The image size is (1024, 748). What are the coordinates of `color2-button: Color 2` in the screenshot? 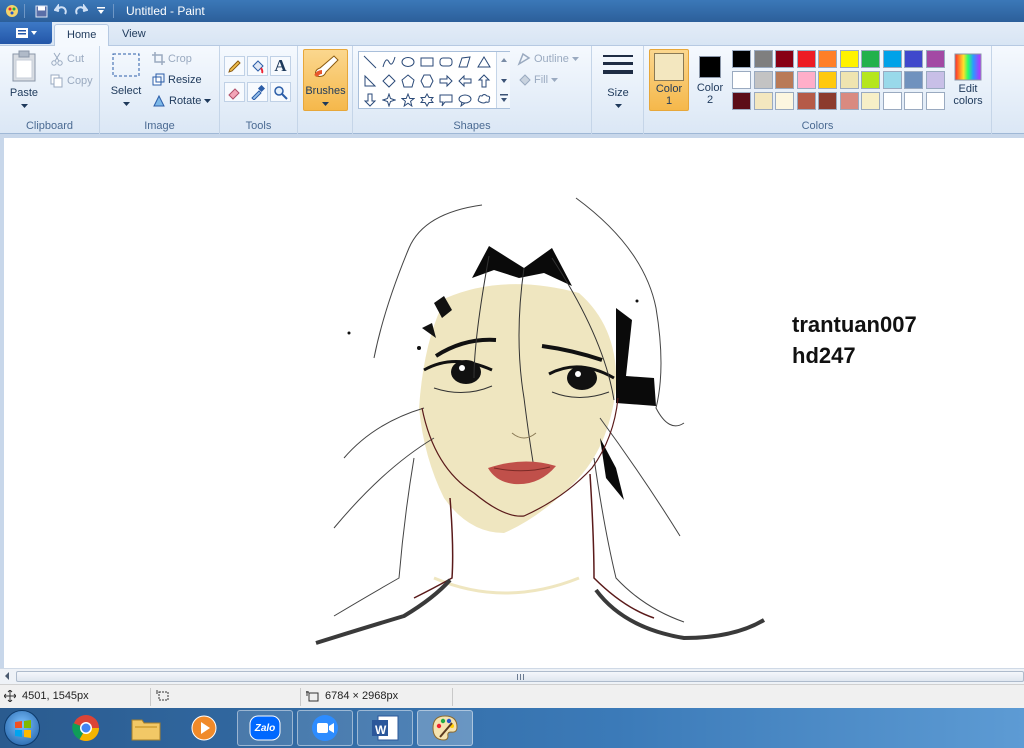 It's located at (710, 80).